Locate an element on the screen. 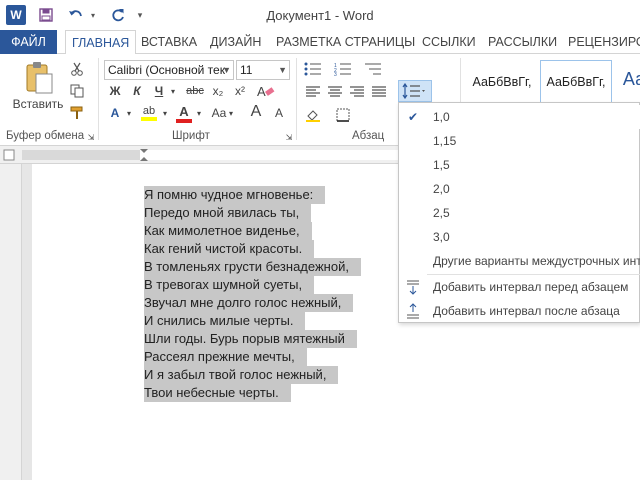  space-before-icon is located at coordinates (413, 287).